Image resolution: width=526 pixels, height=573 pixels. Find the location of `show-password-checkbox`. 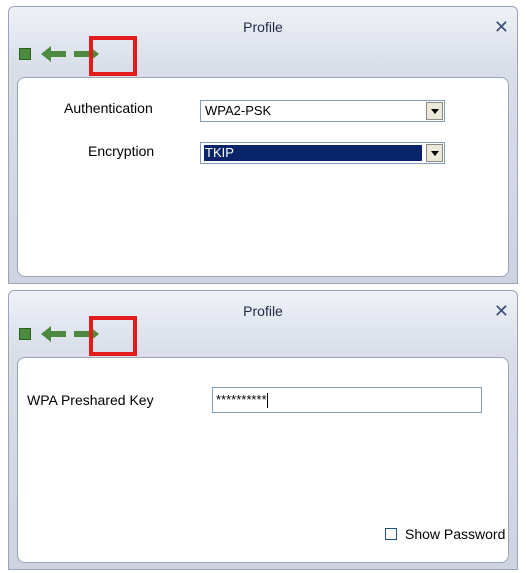

show-password-checkbox is located at coordinates (391, 534).